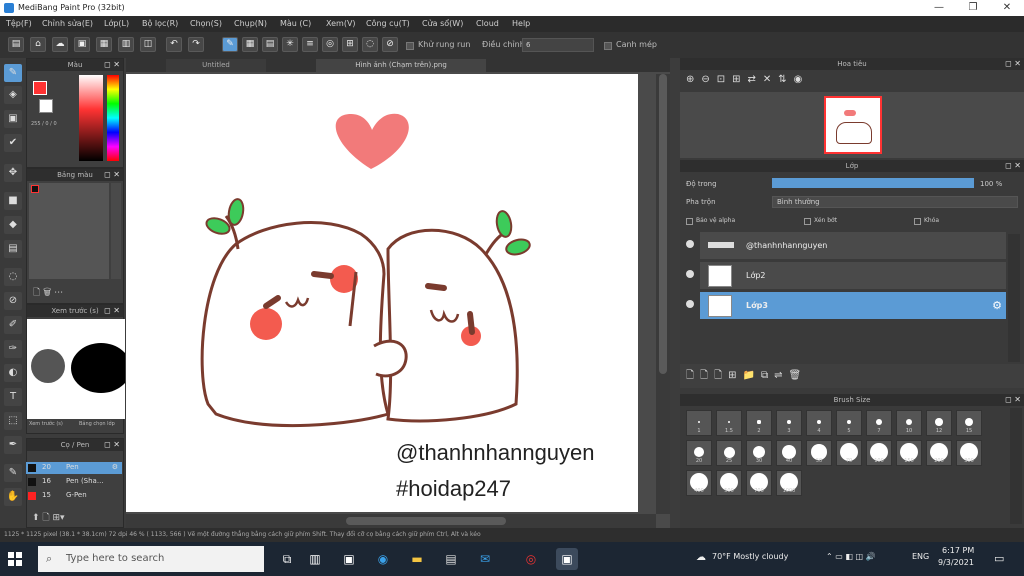 This screenshot has width=1024, height=576. What do you see at coordinates (13, 373) in the screenshot?
I see `divide-tool-icon: ◐` at bounding box center [13, 373].